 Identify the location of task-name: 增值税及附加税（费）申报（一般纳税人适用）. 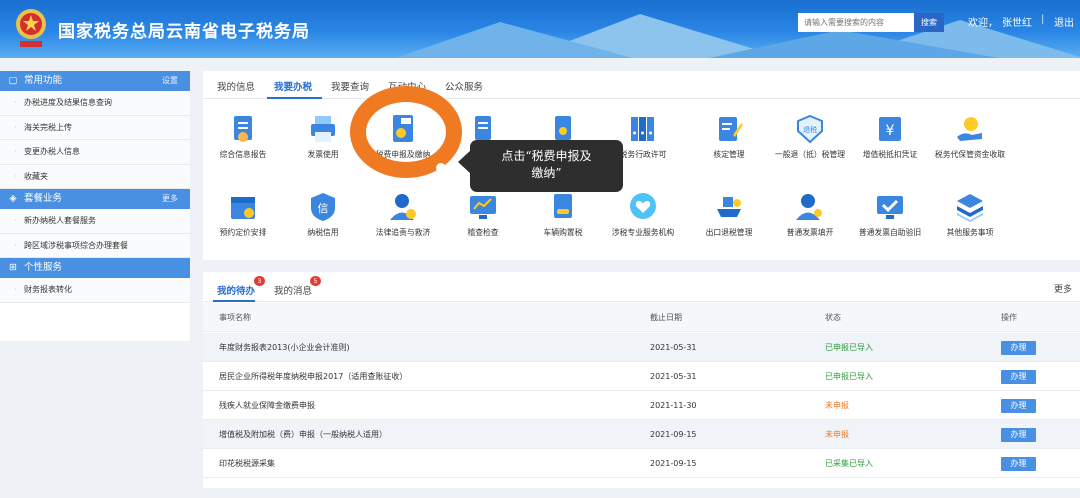
(303, 434).